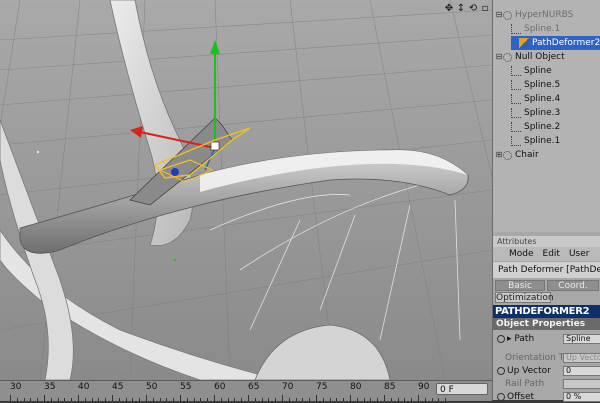  What do you see at coordinates (546, 397) in the screenshot?
I see `prop-row-offset: Offset 0 %` at bounding box center [546, 397].